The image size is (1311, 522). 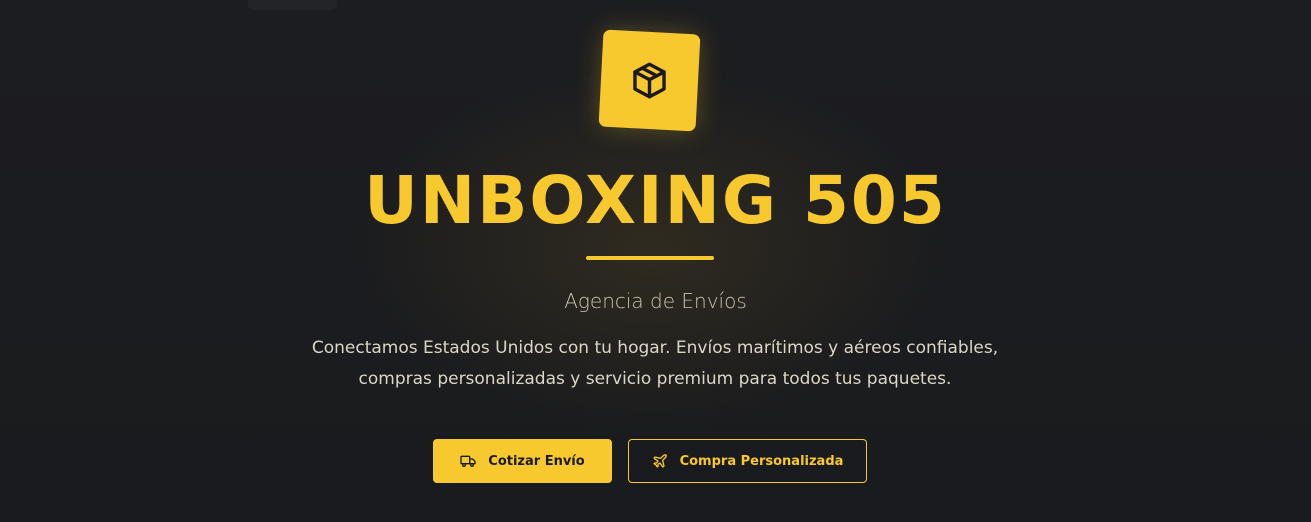 I want to click on custom-purchase-label: Compra Personalizada, so click(x=761, y=461).